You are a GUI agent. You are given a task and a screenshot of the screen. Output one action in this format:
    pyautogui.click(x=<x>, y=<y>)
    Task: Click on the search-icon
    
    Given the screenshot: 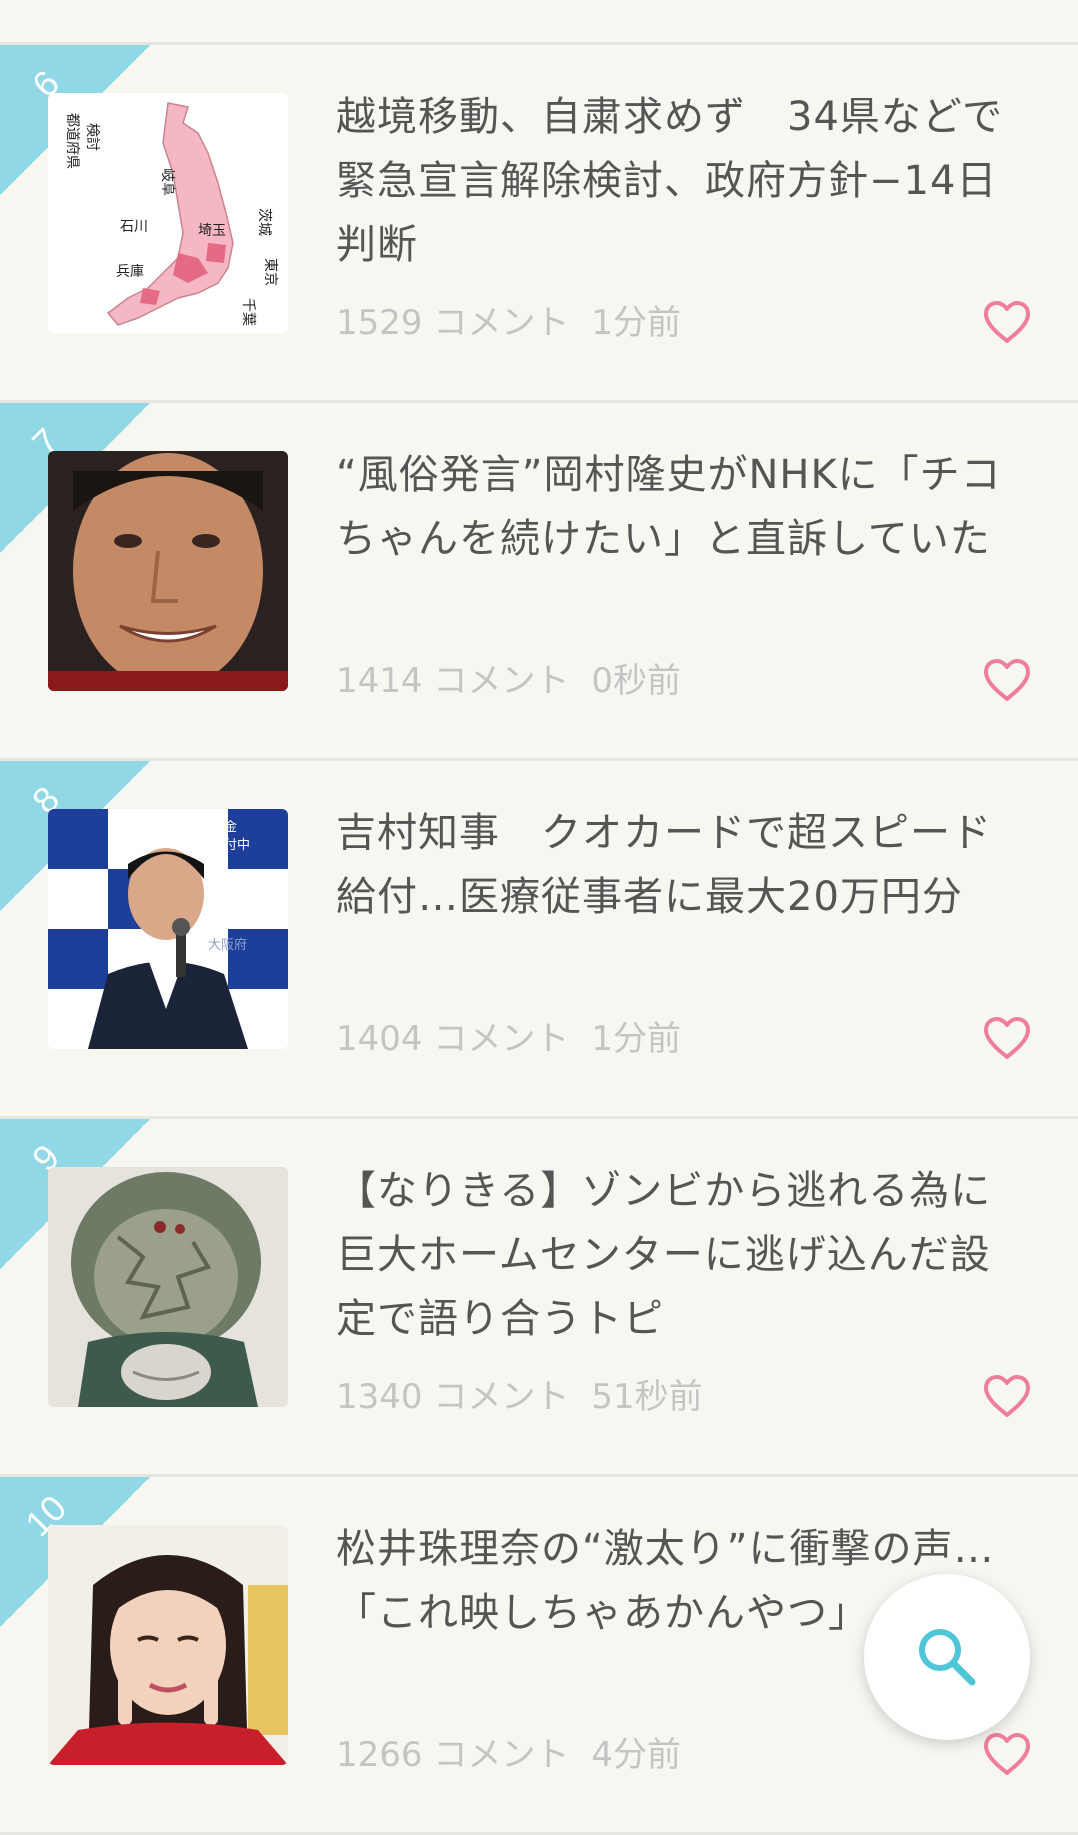 What is the action you would take?
    pyautogui.click(x=947, y=1657)
    